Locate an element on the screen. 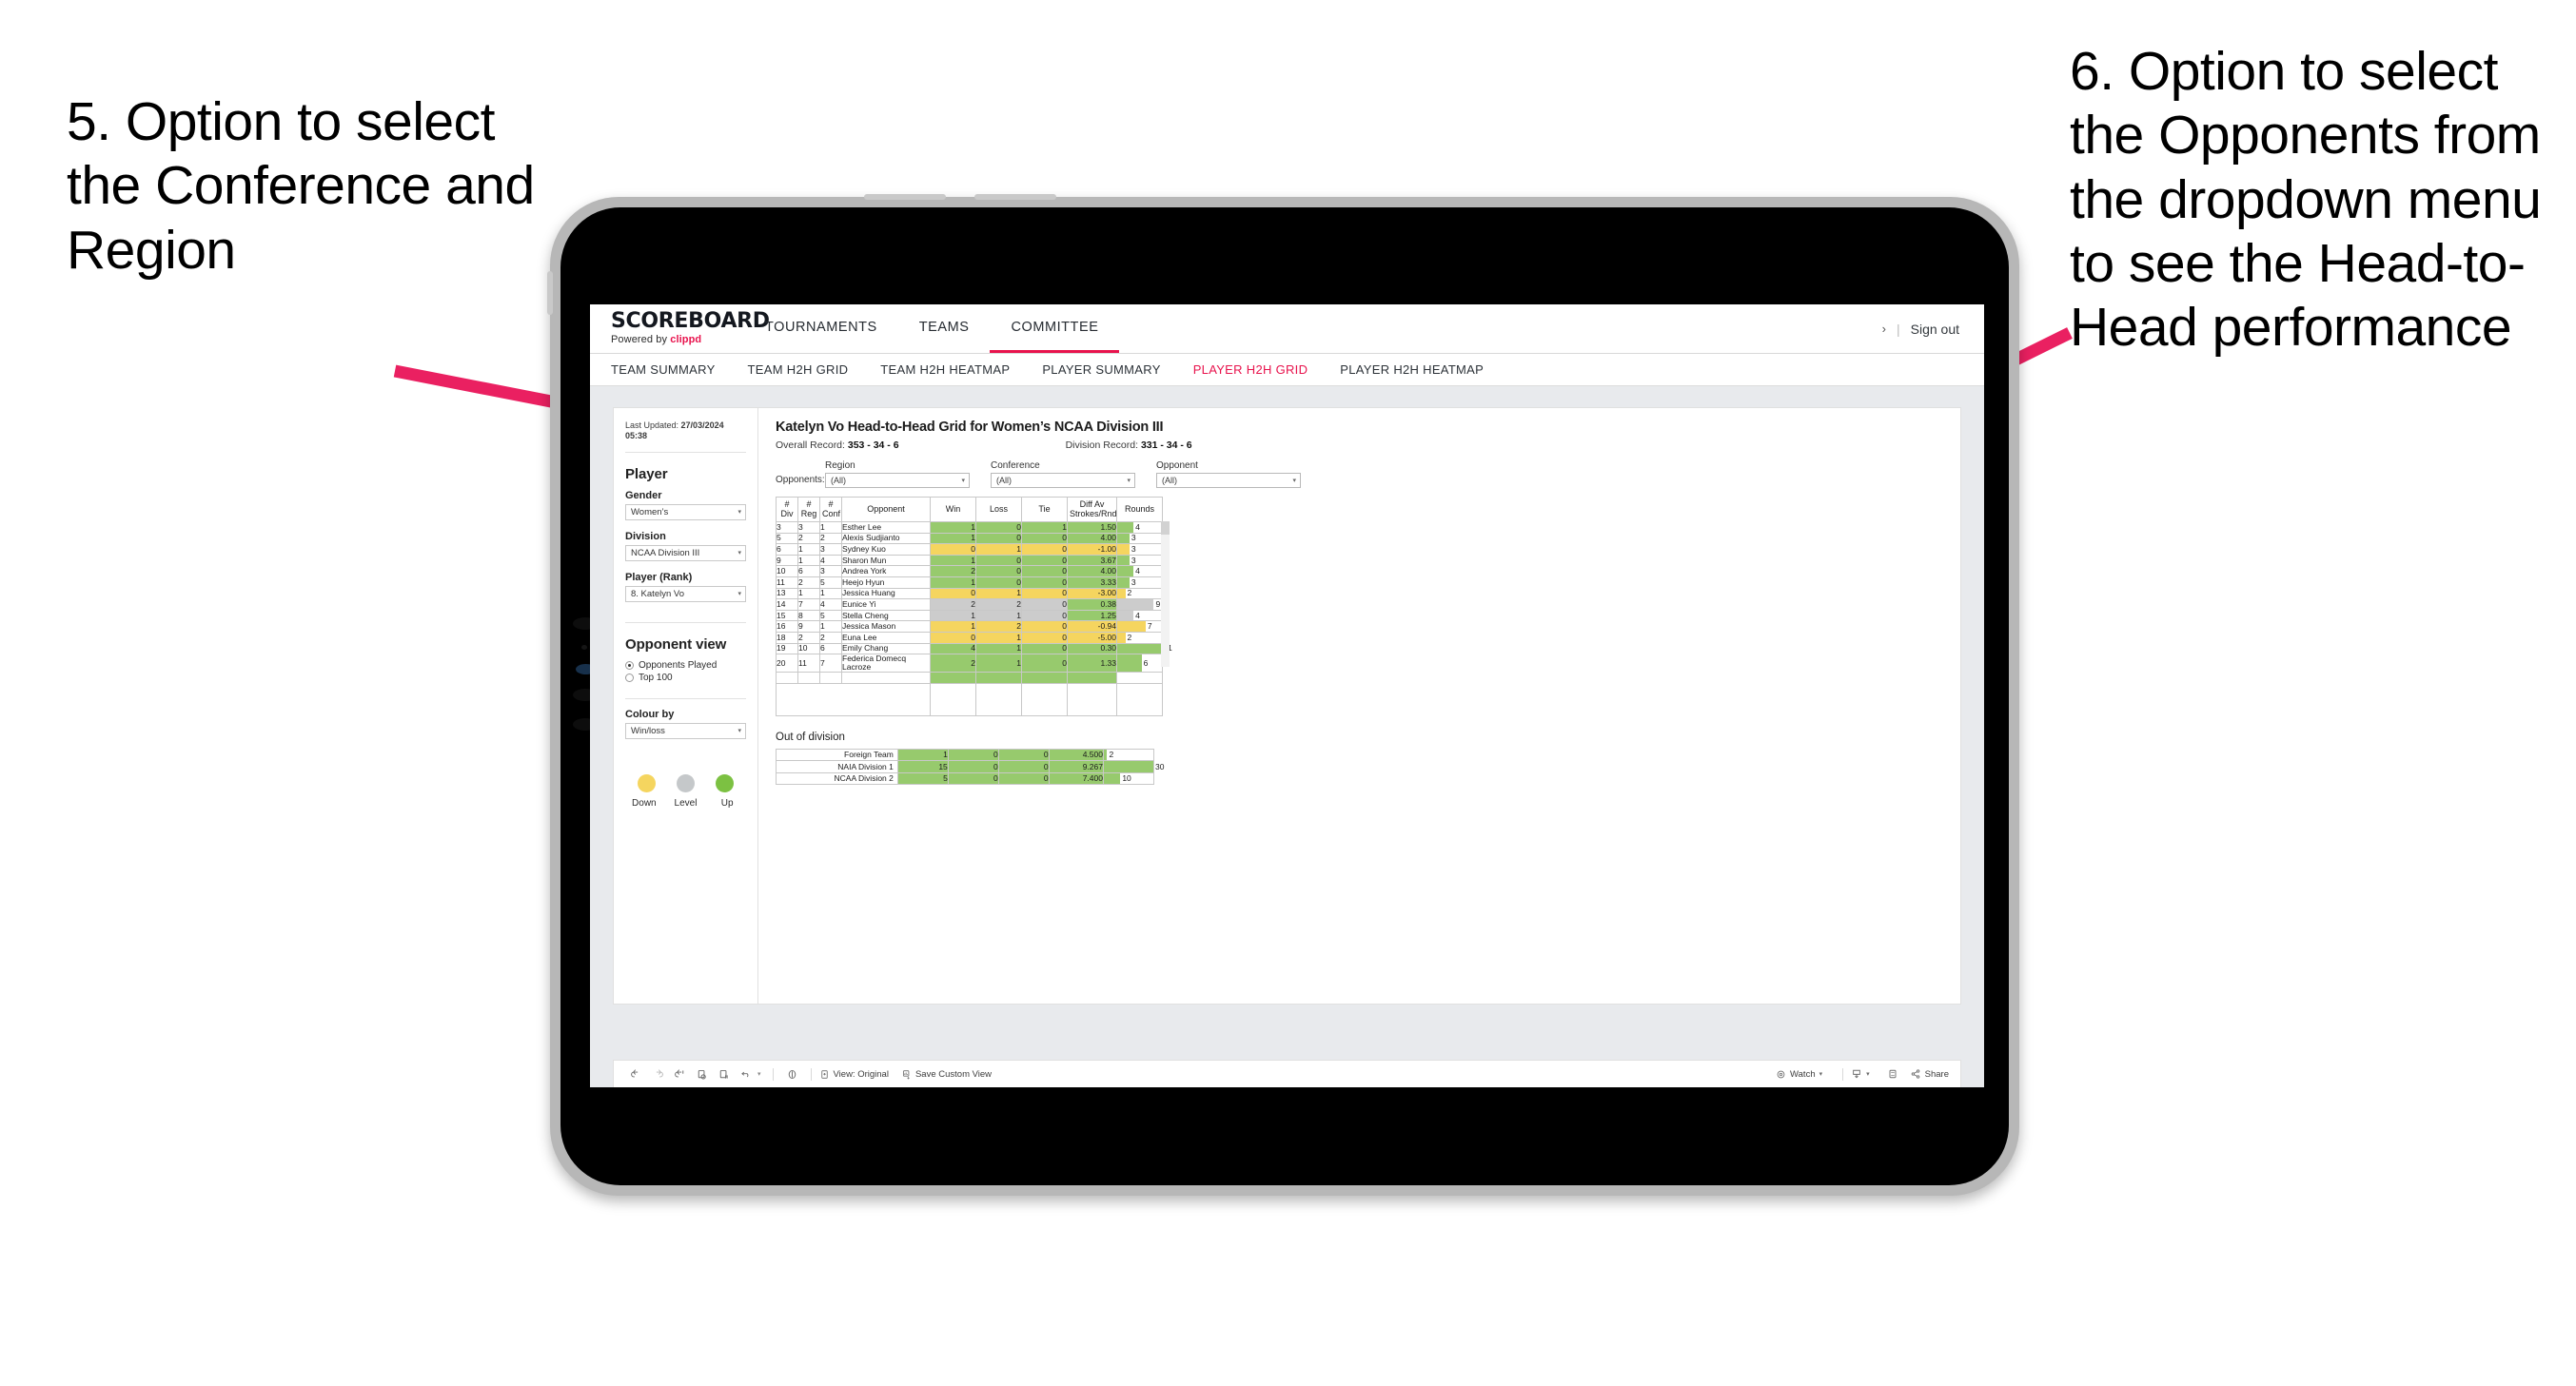  cell-diff: -3.00 is located at coordinates (1092, 593).